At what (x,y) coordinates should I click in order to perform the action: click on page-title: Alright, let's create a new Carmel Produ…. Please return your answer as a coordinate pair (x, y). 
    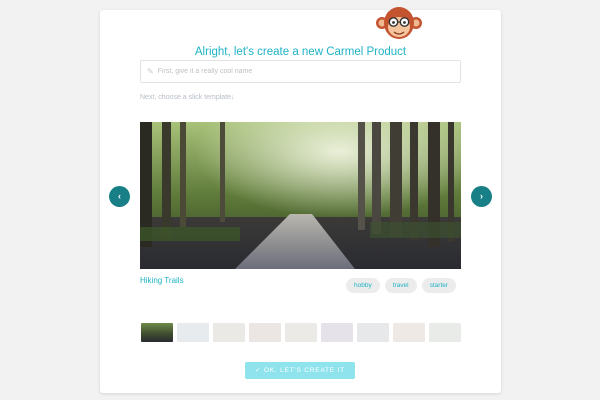
    Looking at the image, I should click on (300, 52).